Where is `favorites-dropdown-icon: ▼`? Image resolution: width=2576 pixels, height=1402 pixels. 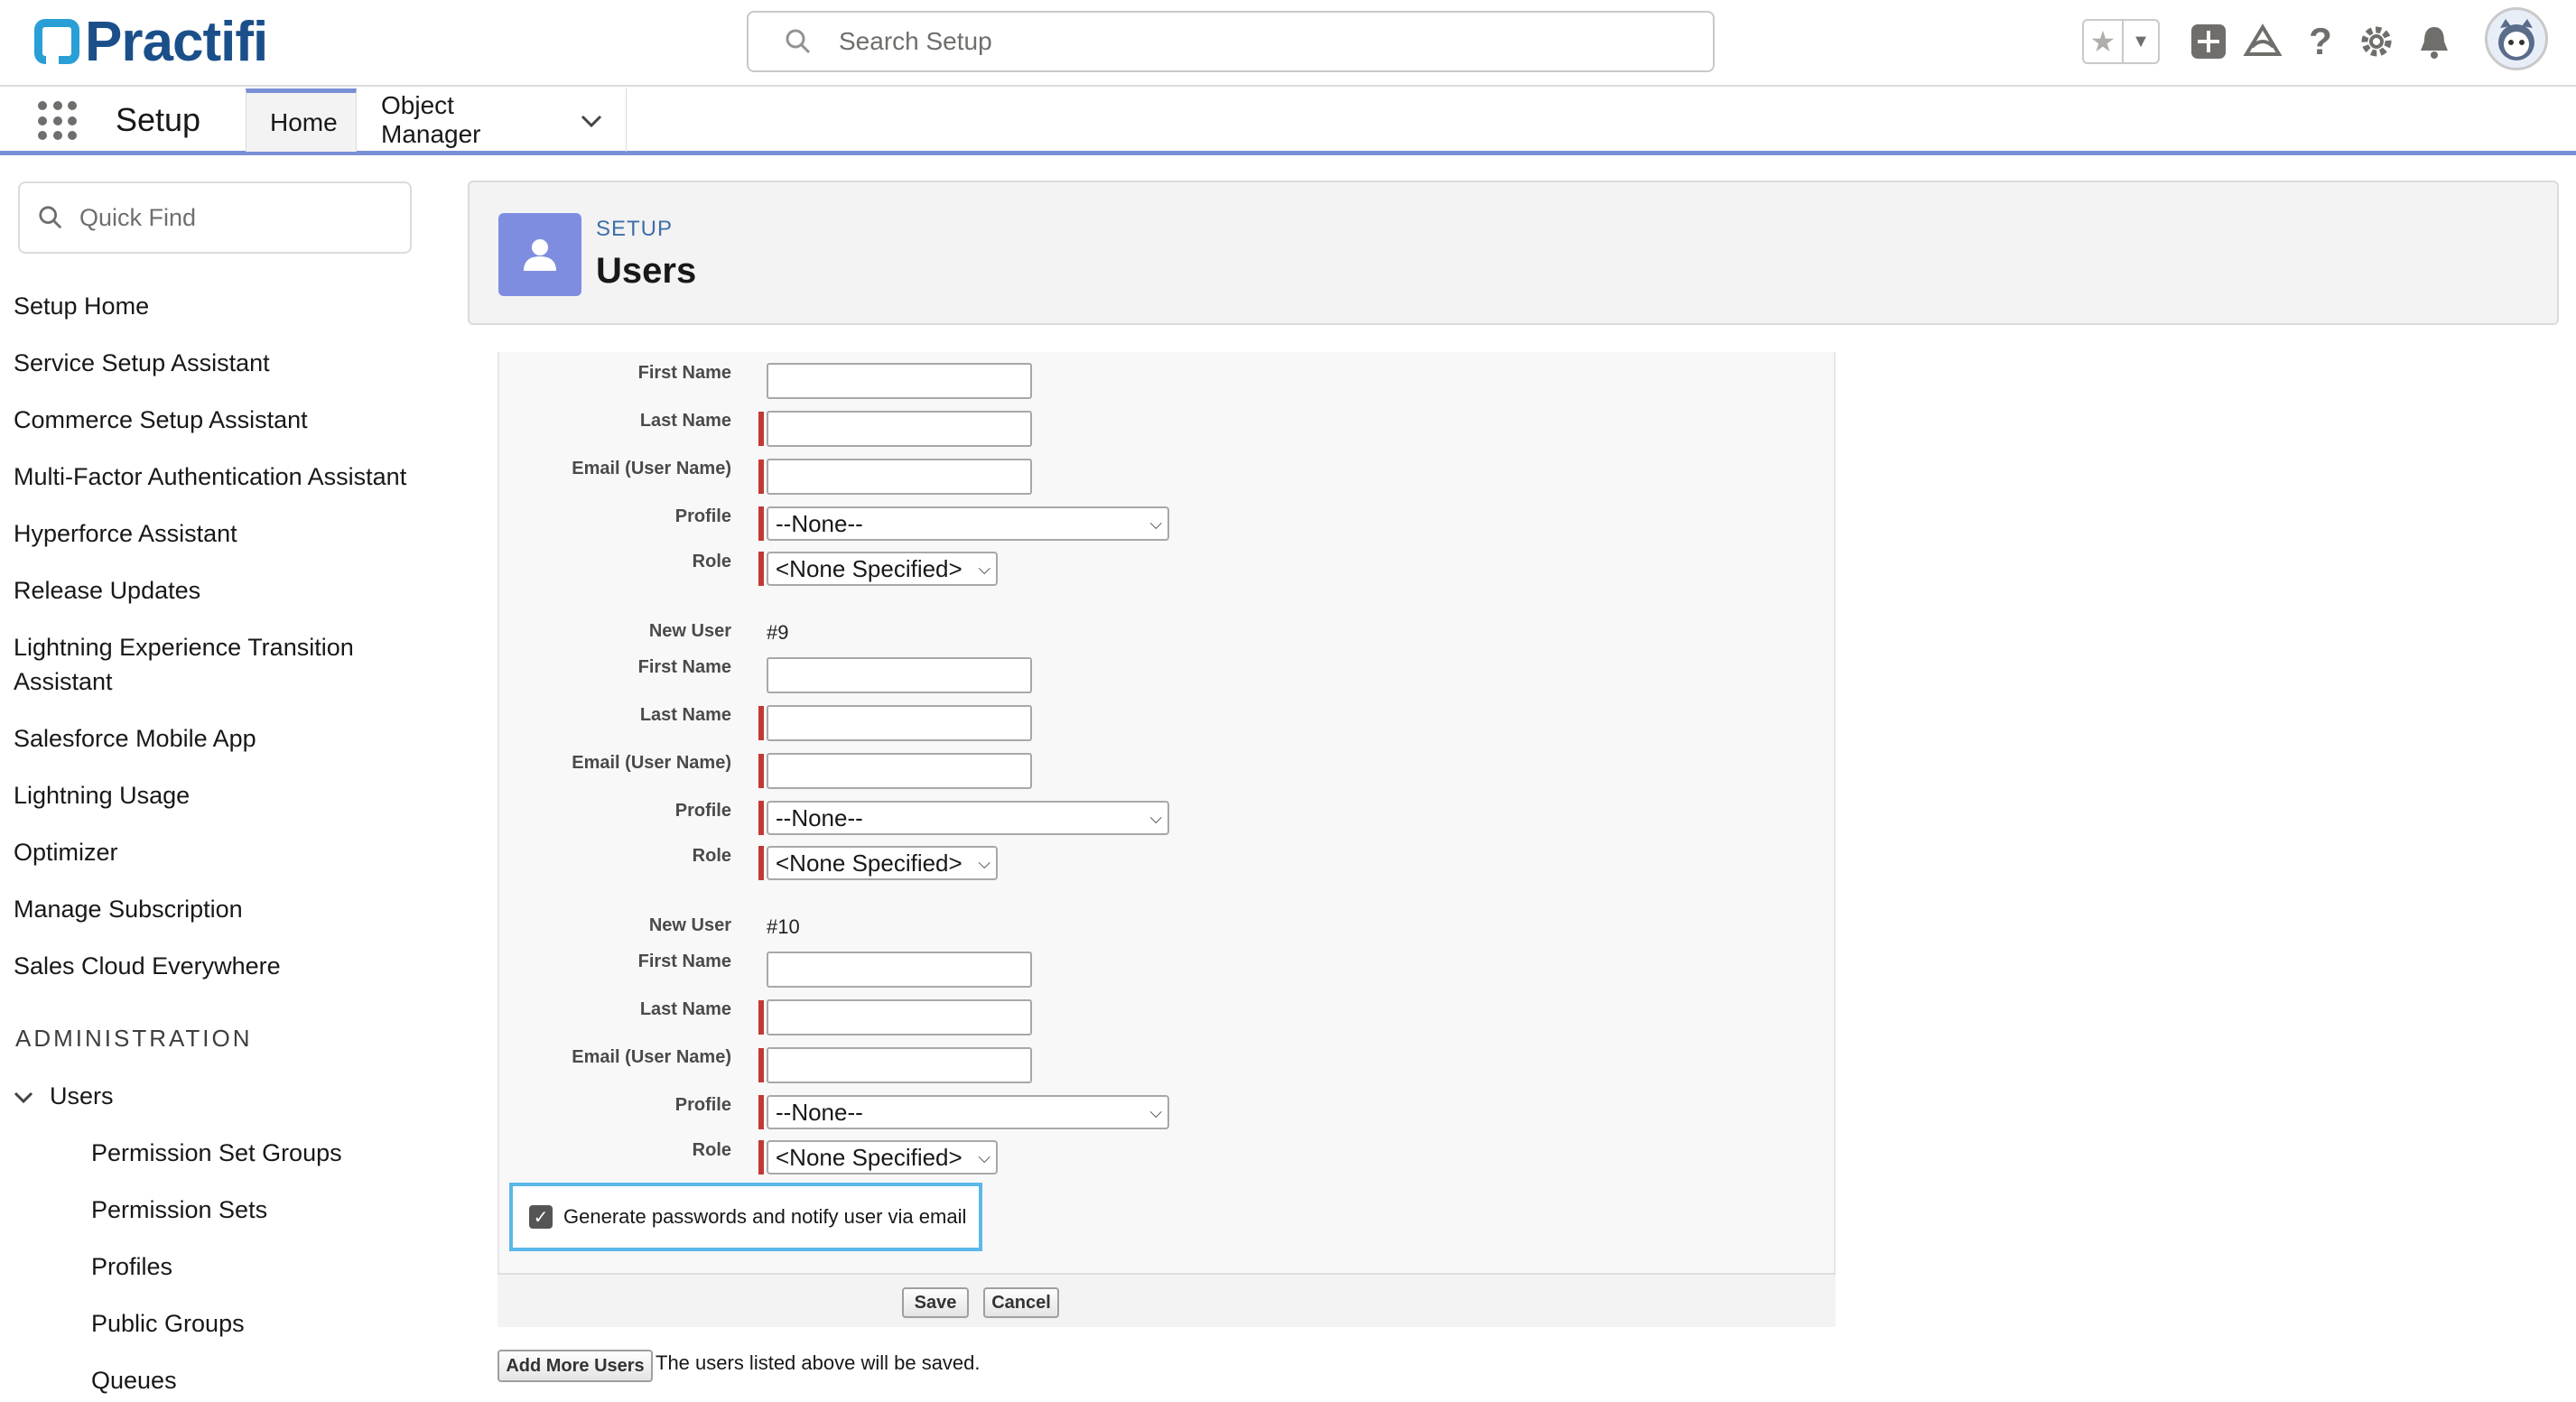
favorites-dropdown-icon: ▼ is located at coordinates (2140, 41).